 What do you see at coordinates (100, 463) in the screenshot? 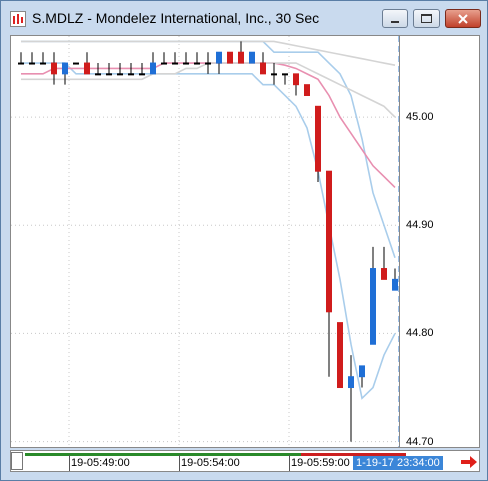
I see `x-tick-label: 19-05:49:00` at bounding box center [100, 463].